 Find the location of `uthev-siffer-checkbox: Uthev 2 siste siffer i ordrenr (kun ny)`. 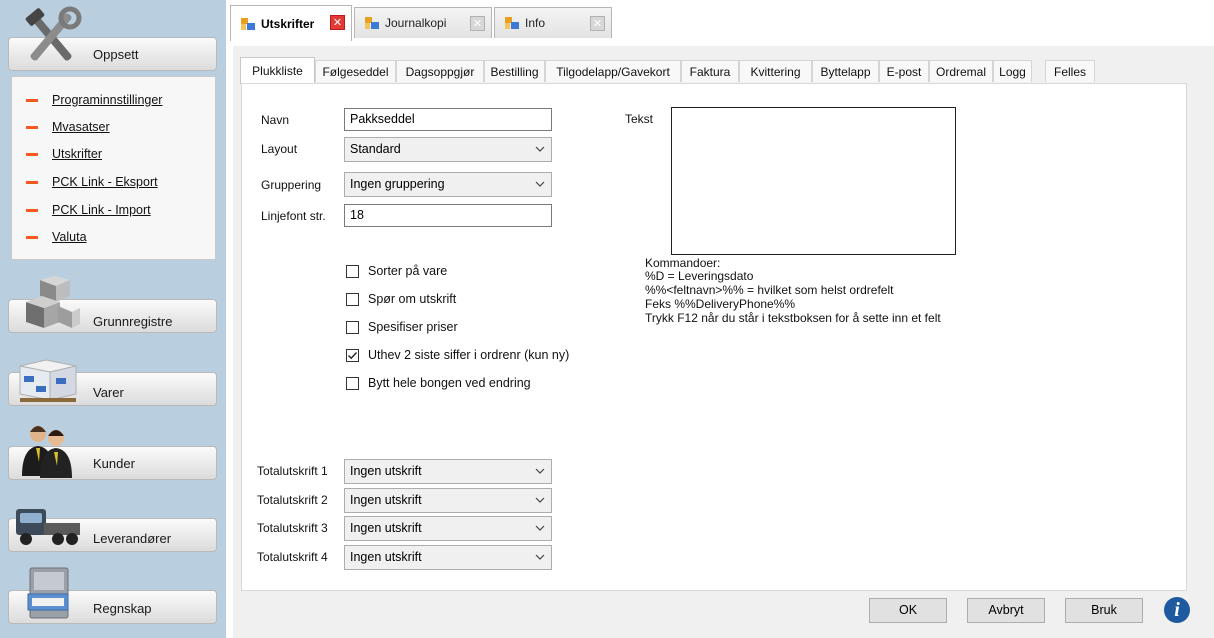

uthev-siffer-checkbox: Uthev 2 siste siffer i ordrenr (kun ny) is located at coordinates (457, 355).